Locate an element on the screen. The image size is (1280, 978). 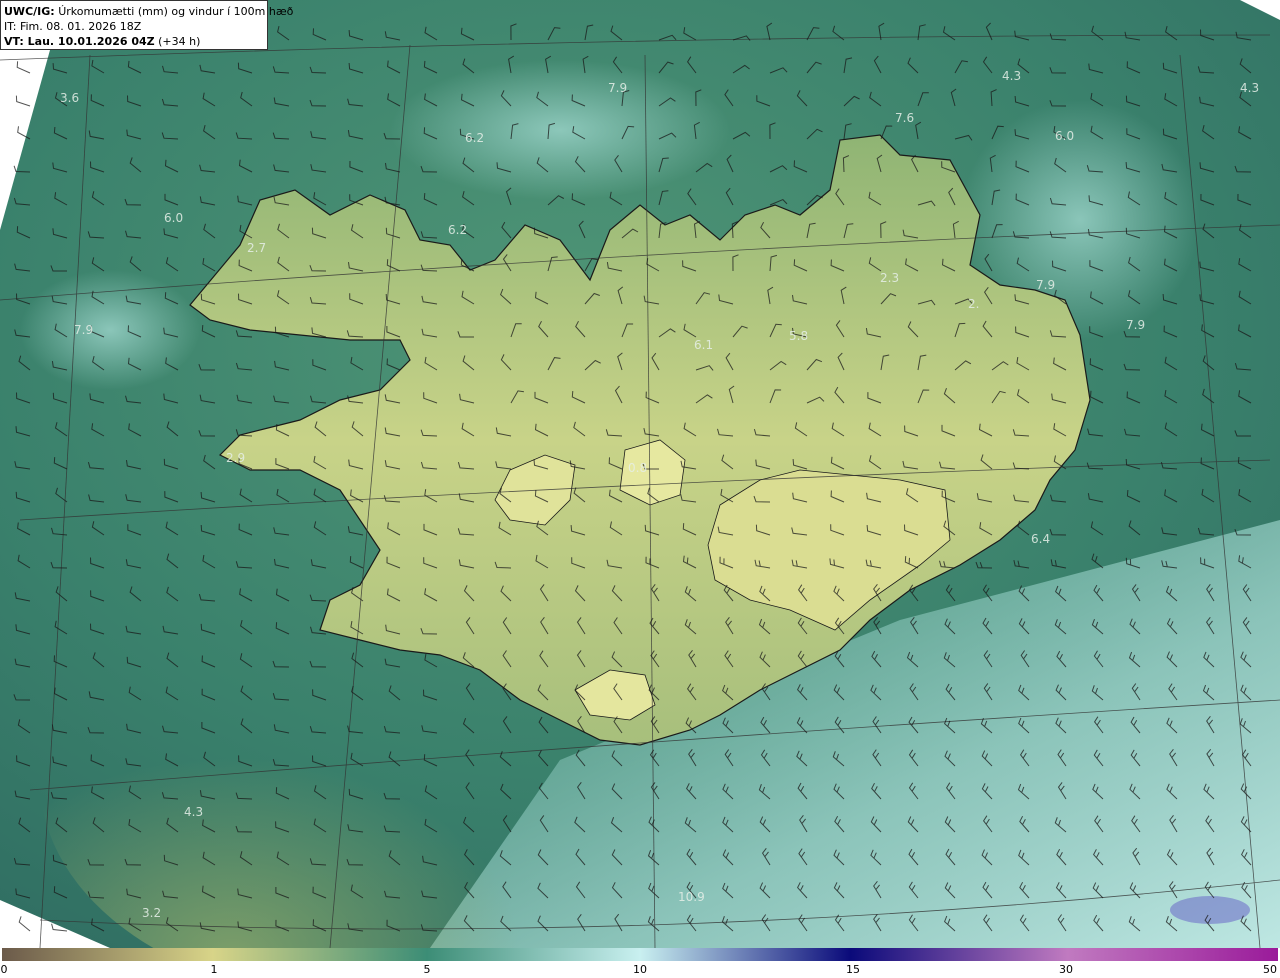
value-label: 2.3 is located at coordinates (889, 278).